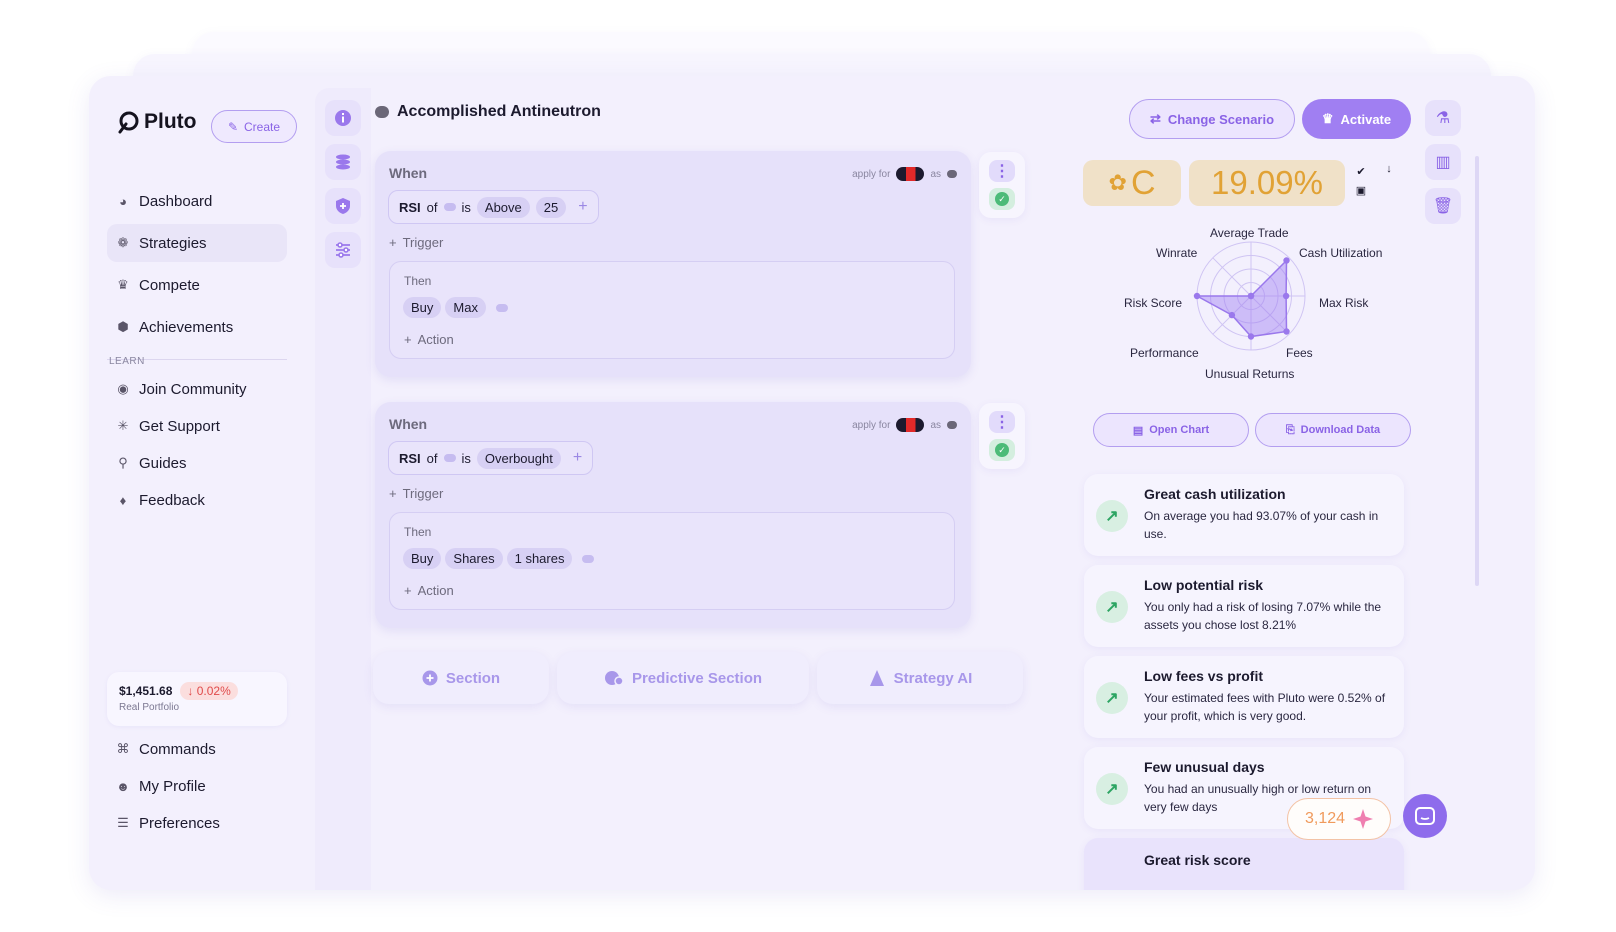 Image resolution: width=1616 pixels, height=932 pixels. I want to click on radar-area, so click(1242, 298).